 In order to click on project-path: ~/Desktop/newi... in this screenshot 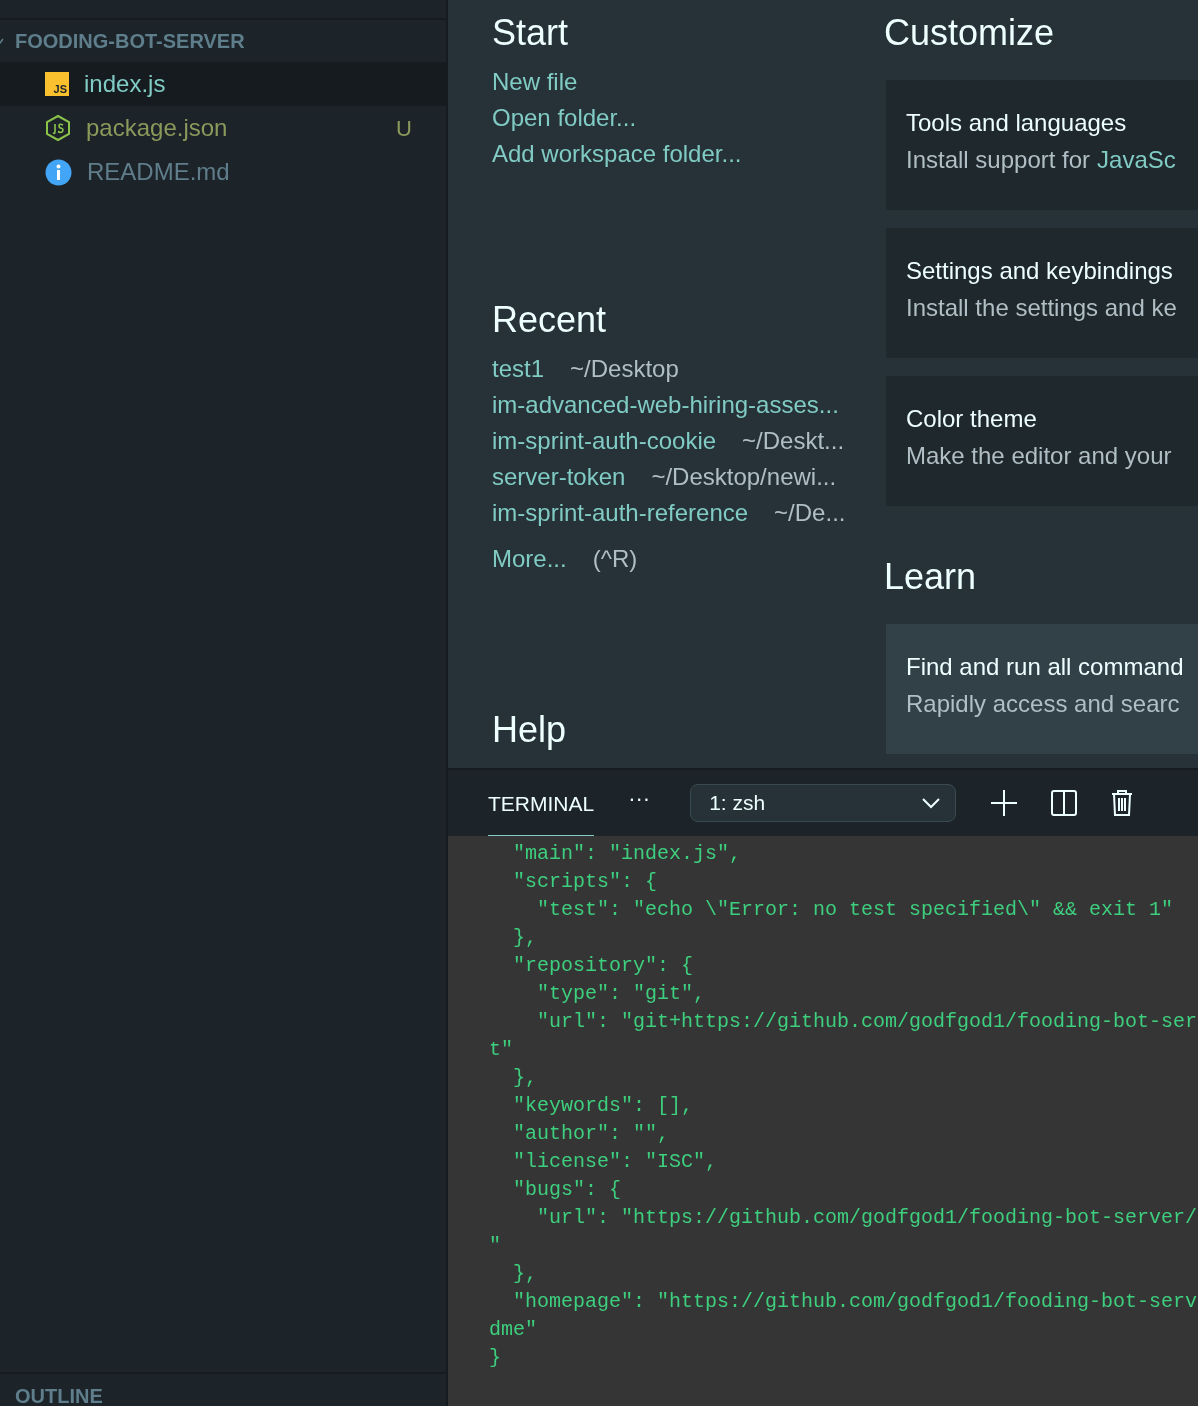, I will do `click(744, 477)`.